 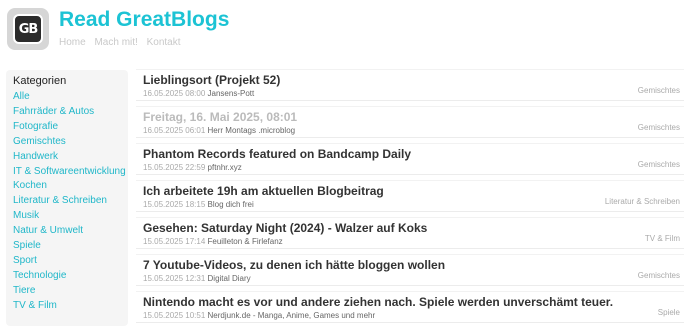 What do you see at coordinates (642, 201) in the screenshot?
I see `entry-category: Literatur & Schreiben` at bounding box center [642, 201].